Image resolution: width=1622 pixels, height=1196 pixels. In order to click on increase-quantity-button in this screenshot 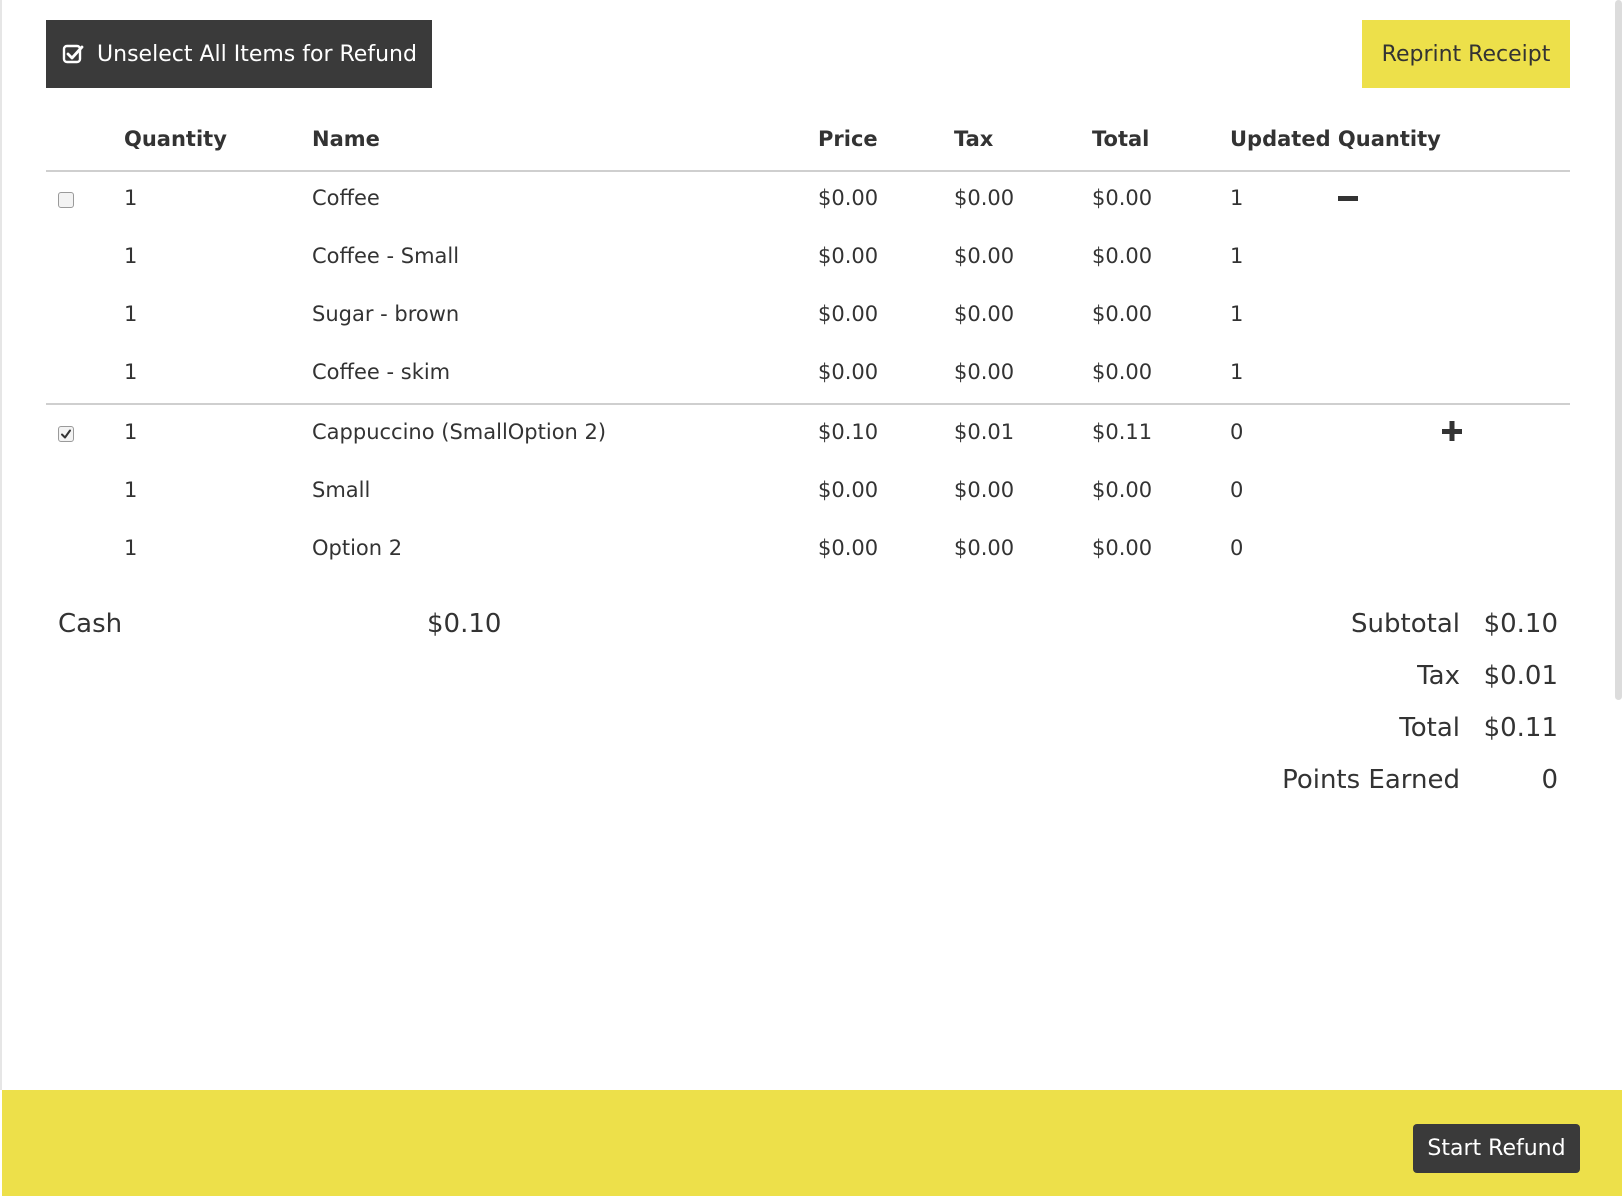, I will do `click(1452, 431)`.